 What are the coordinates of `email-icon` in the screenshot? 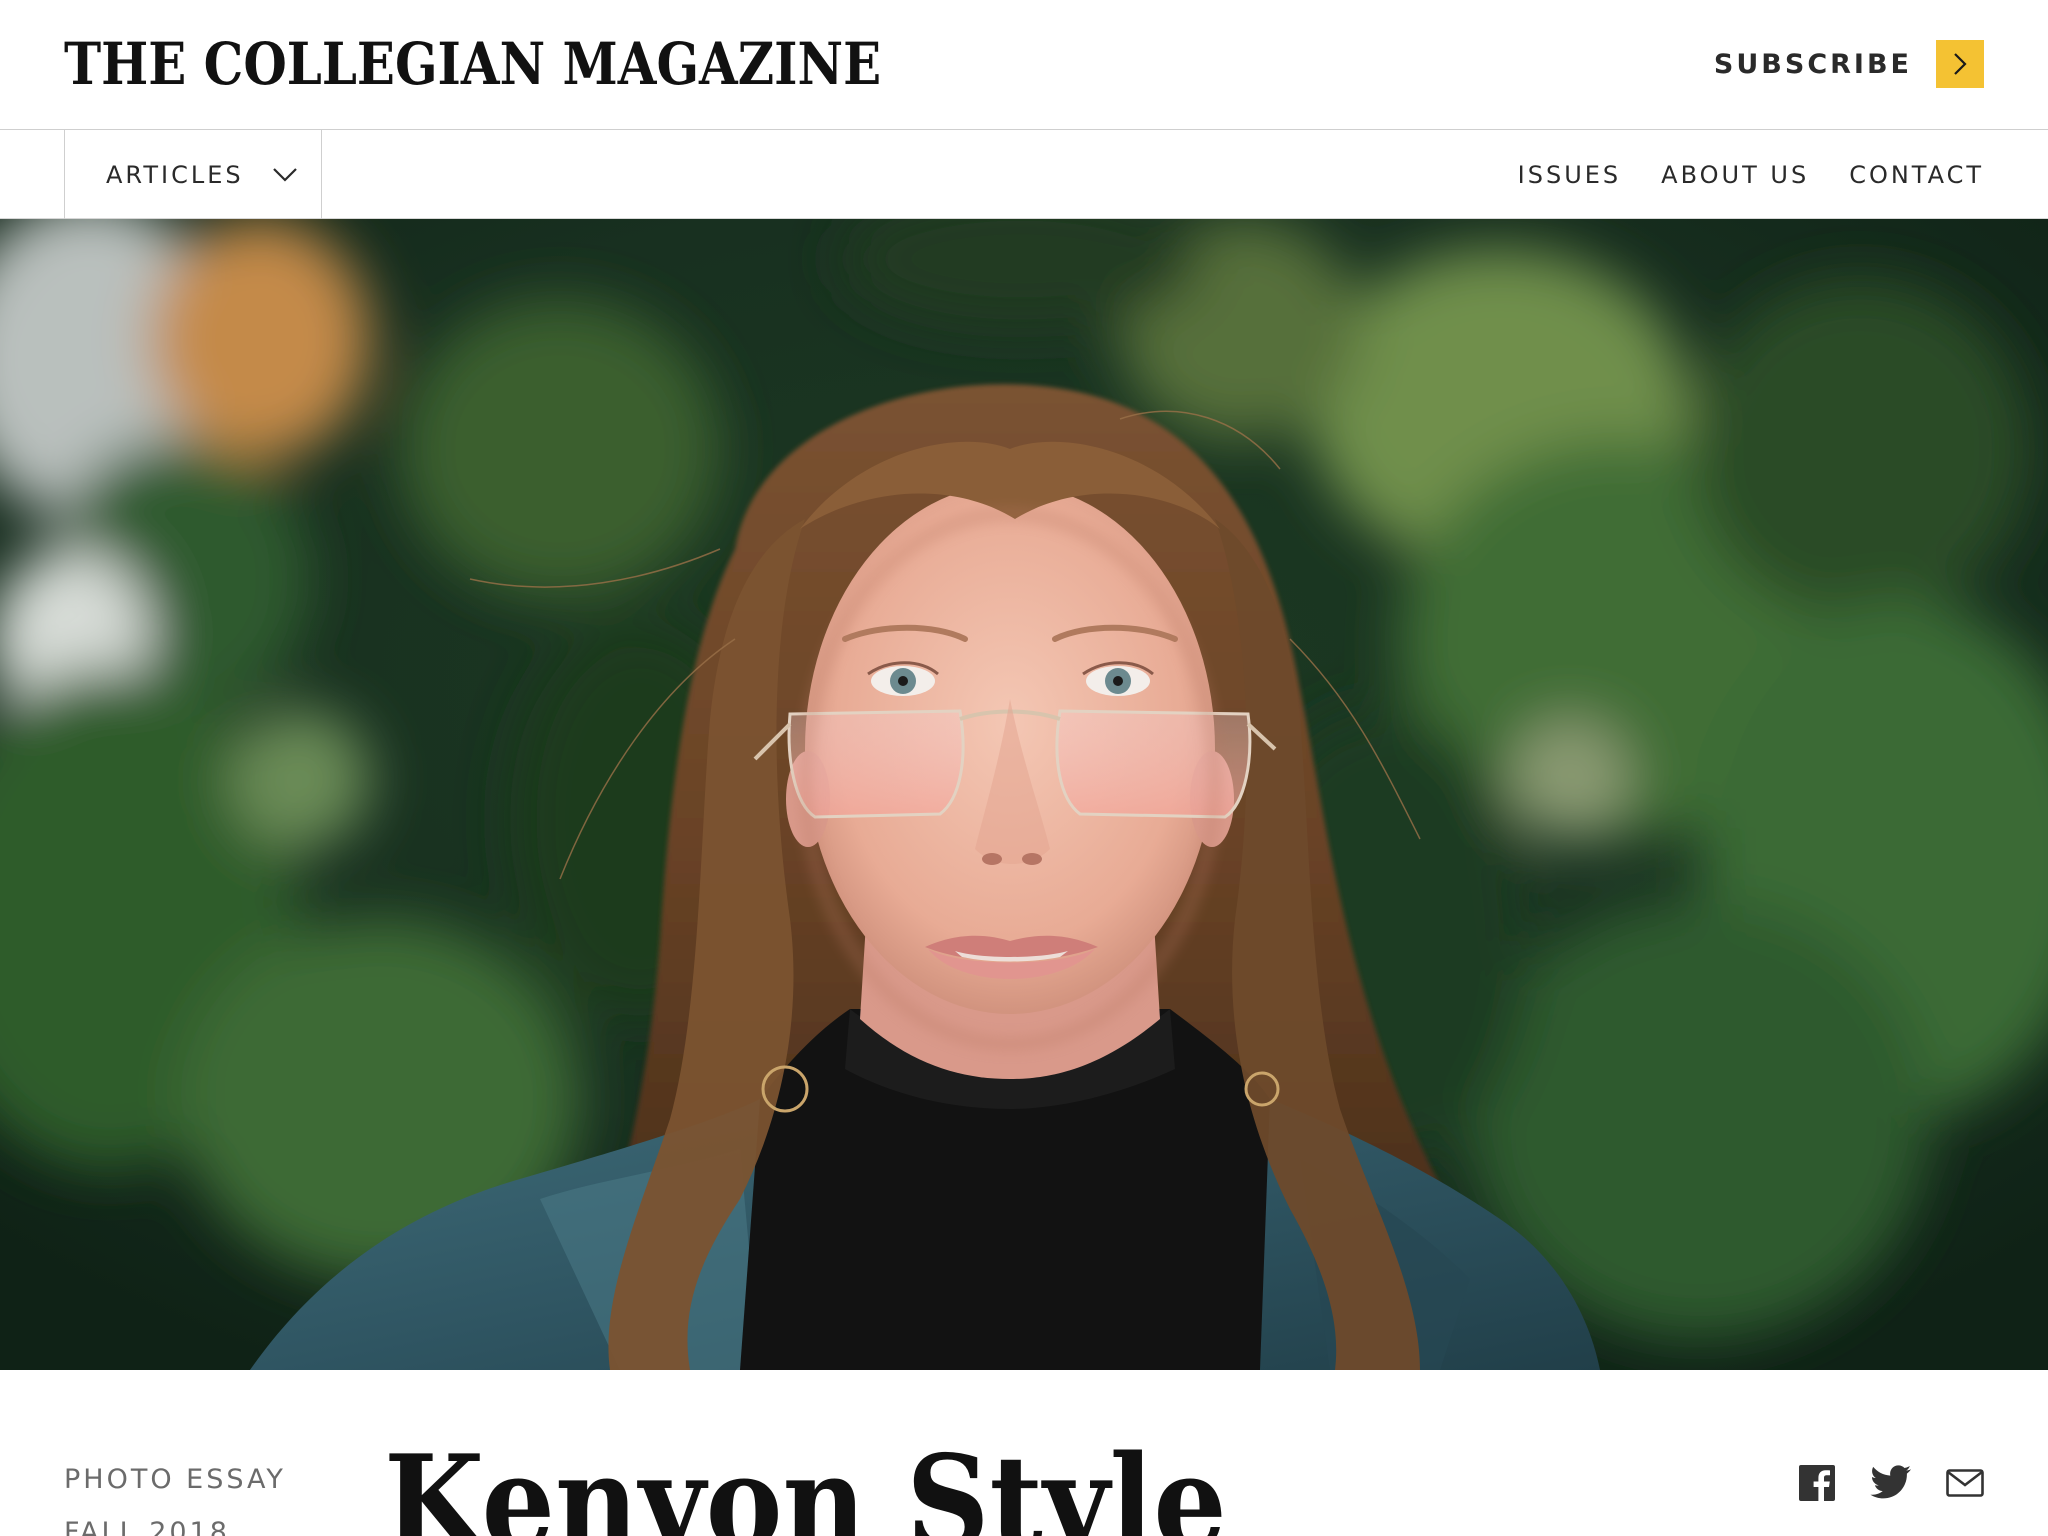 It's located at (1965, 1483).